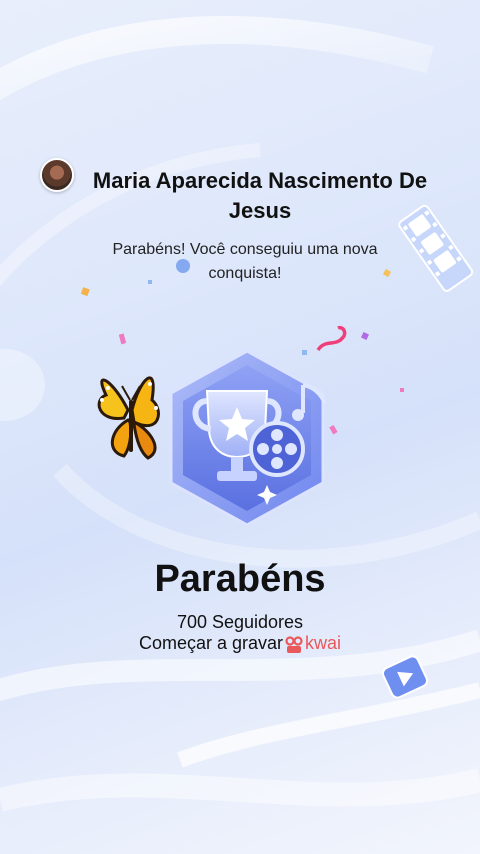 Image resolution: width=480 pixels, height=854 pixels. What do you see at coordinates (240, 622) in the screenshot?
I see `followers-milestone: 700 Seguidores` at bounding box center [240, 622].